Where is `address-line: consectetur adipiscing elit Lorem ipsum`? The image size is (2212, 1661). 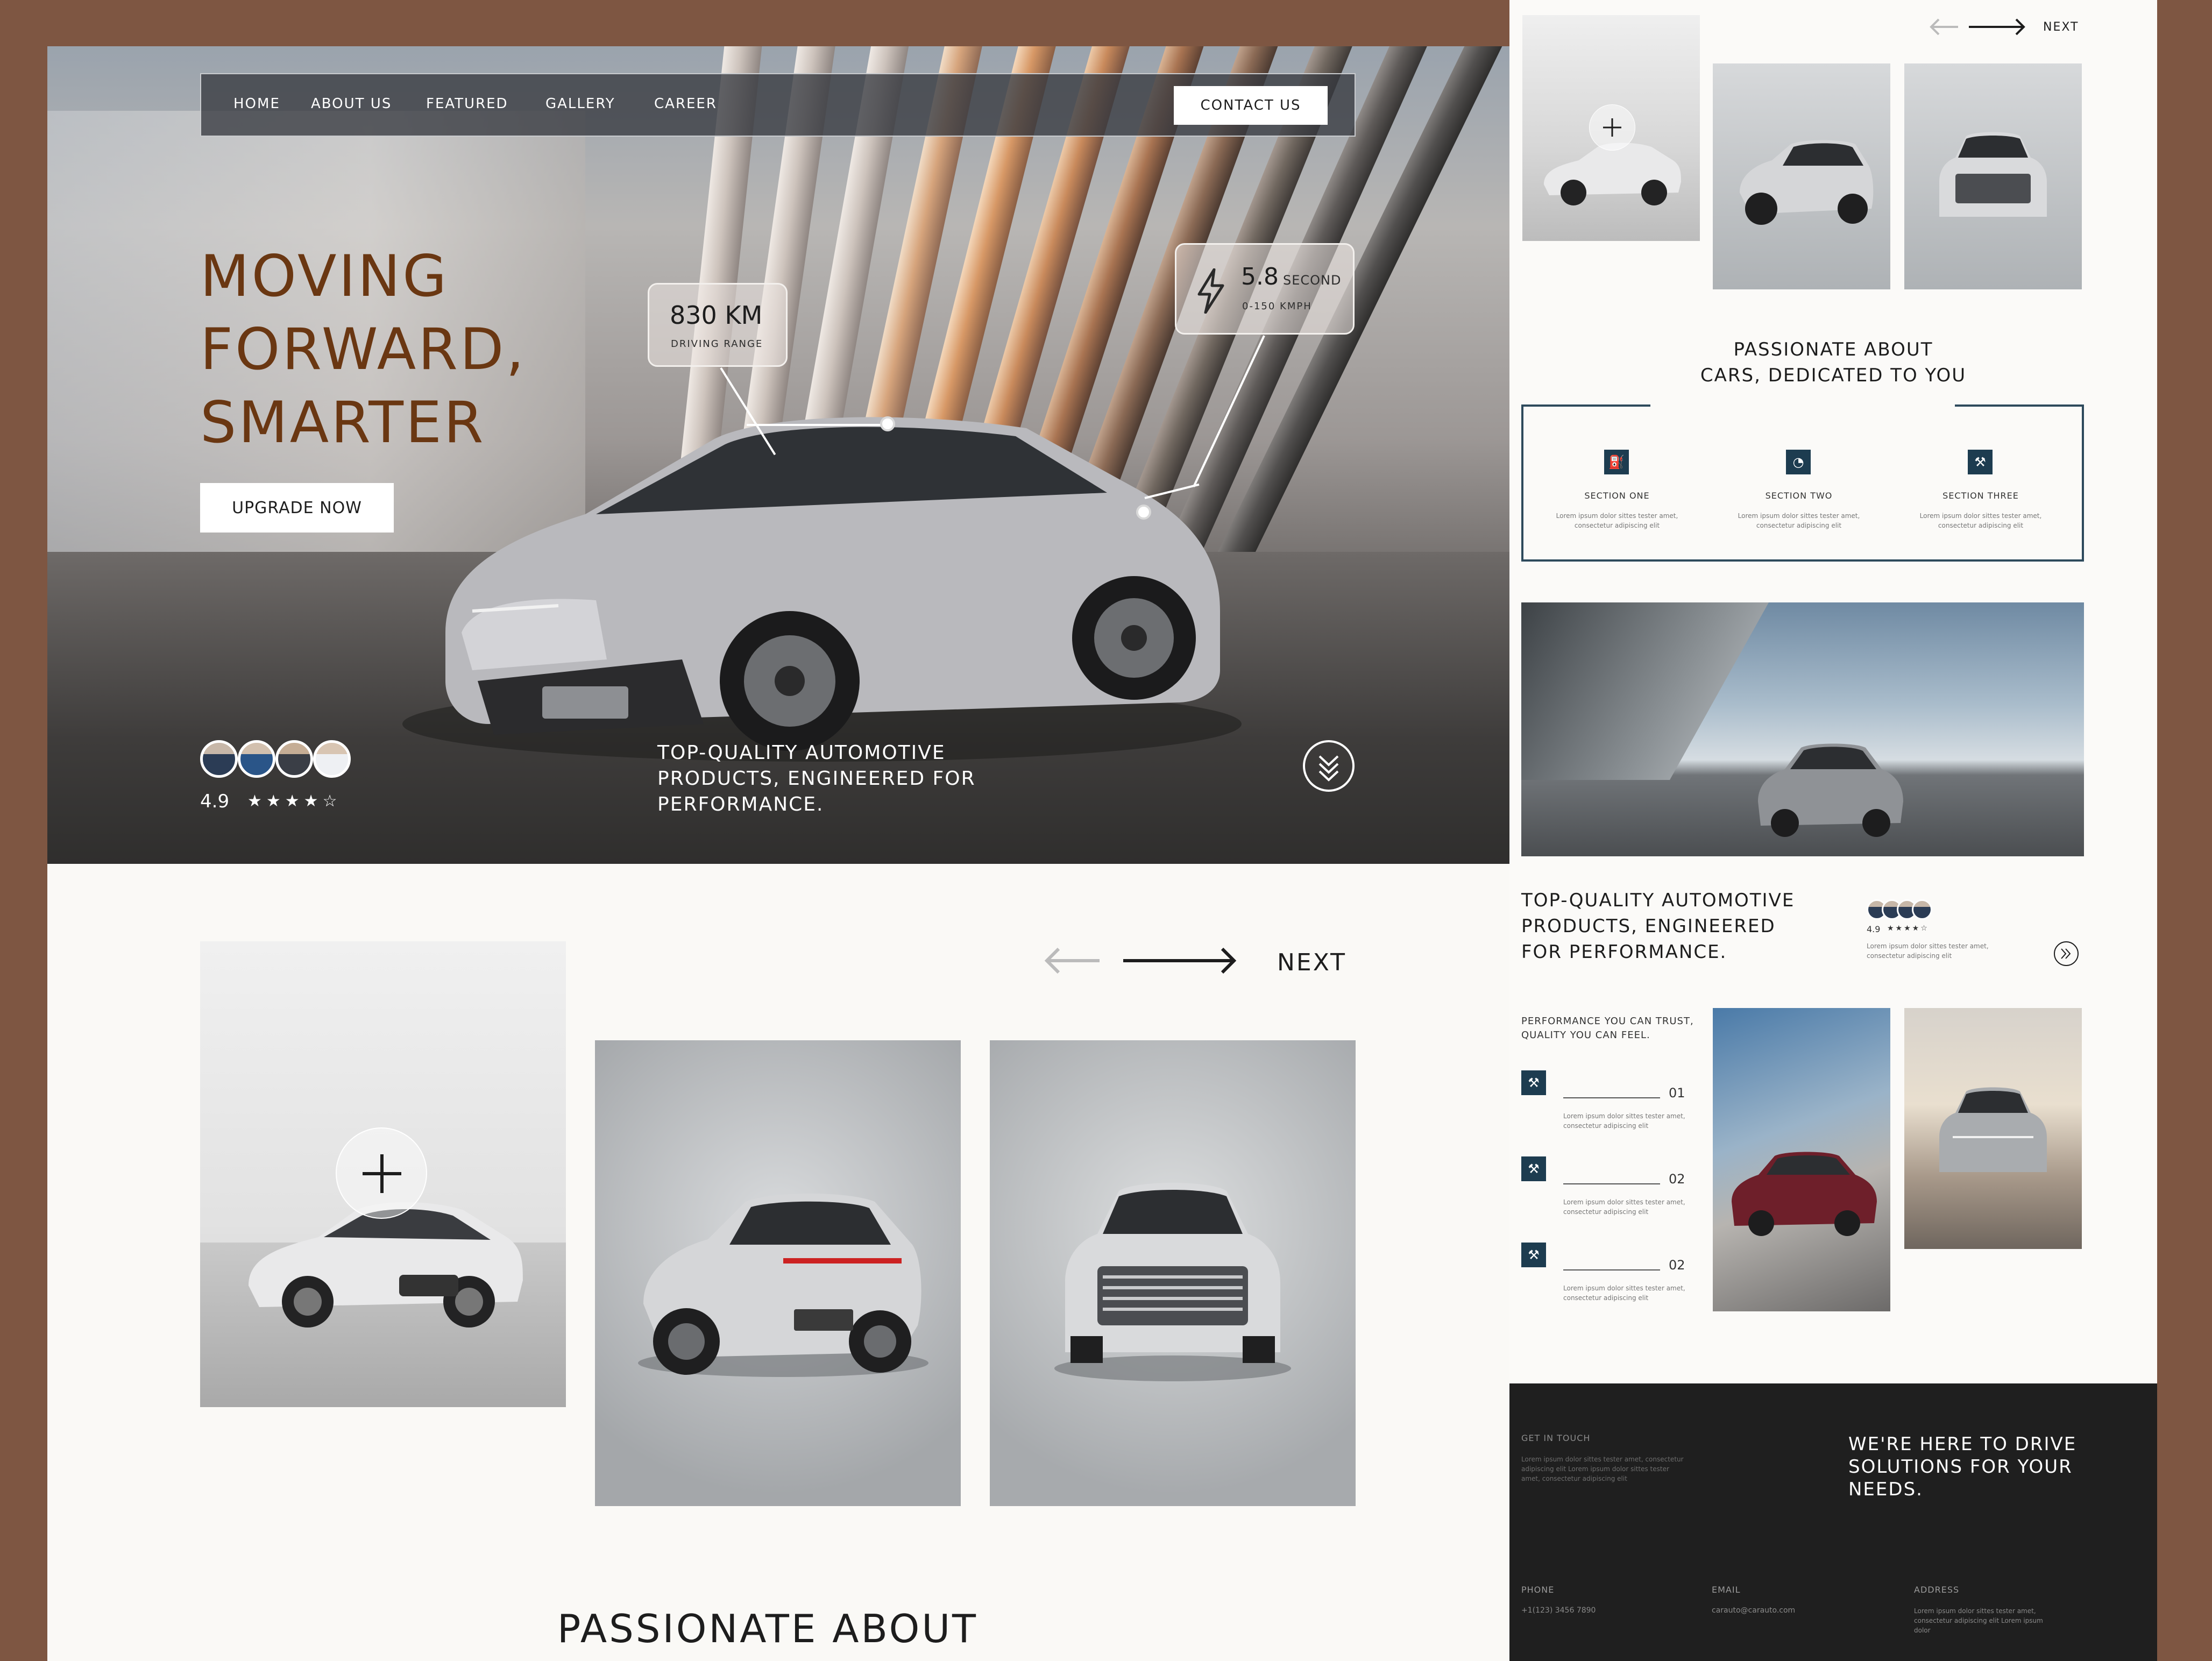
address-line: consectetur adipiscing elit Lorem ipsum is located at coordinates (1978, 1620).